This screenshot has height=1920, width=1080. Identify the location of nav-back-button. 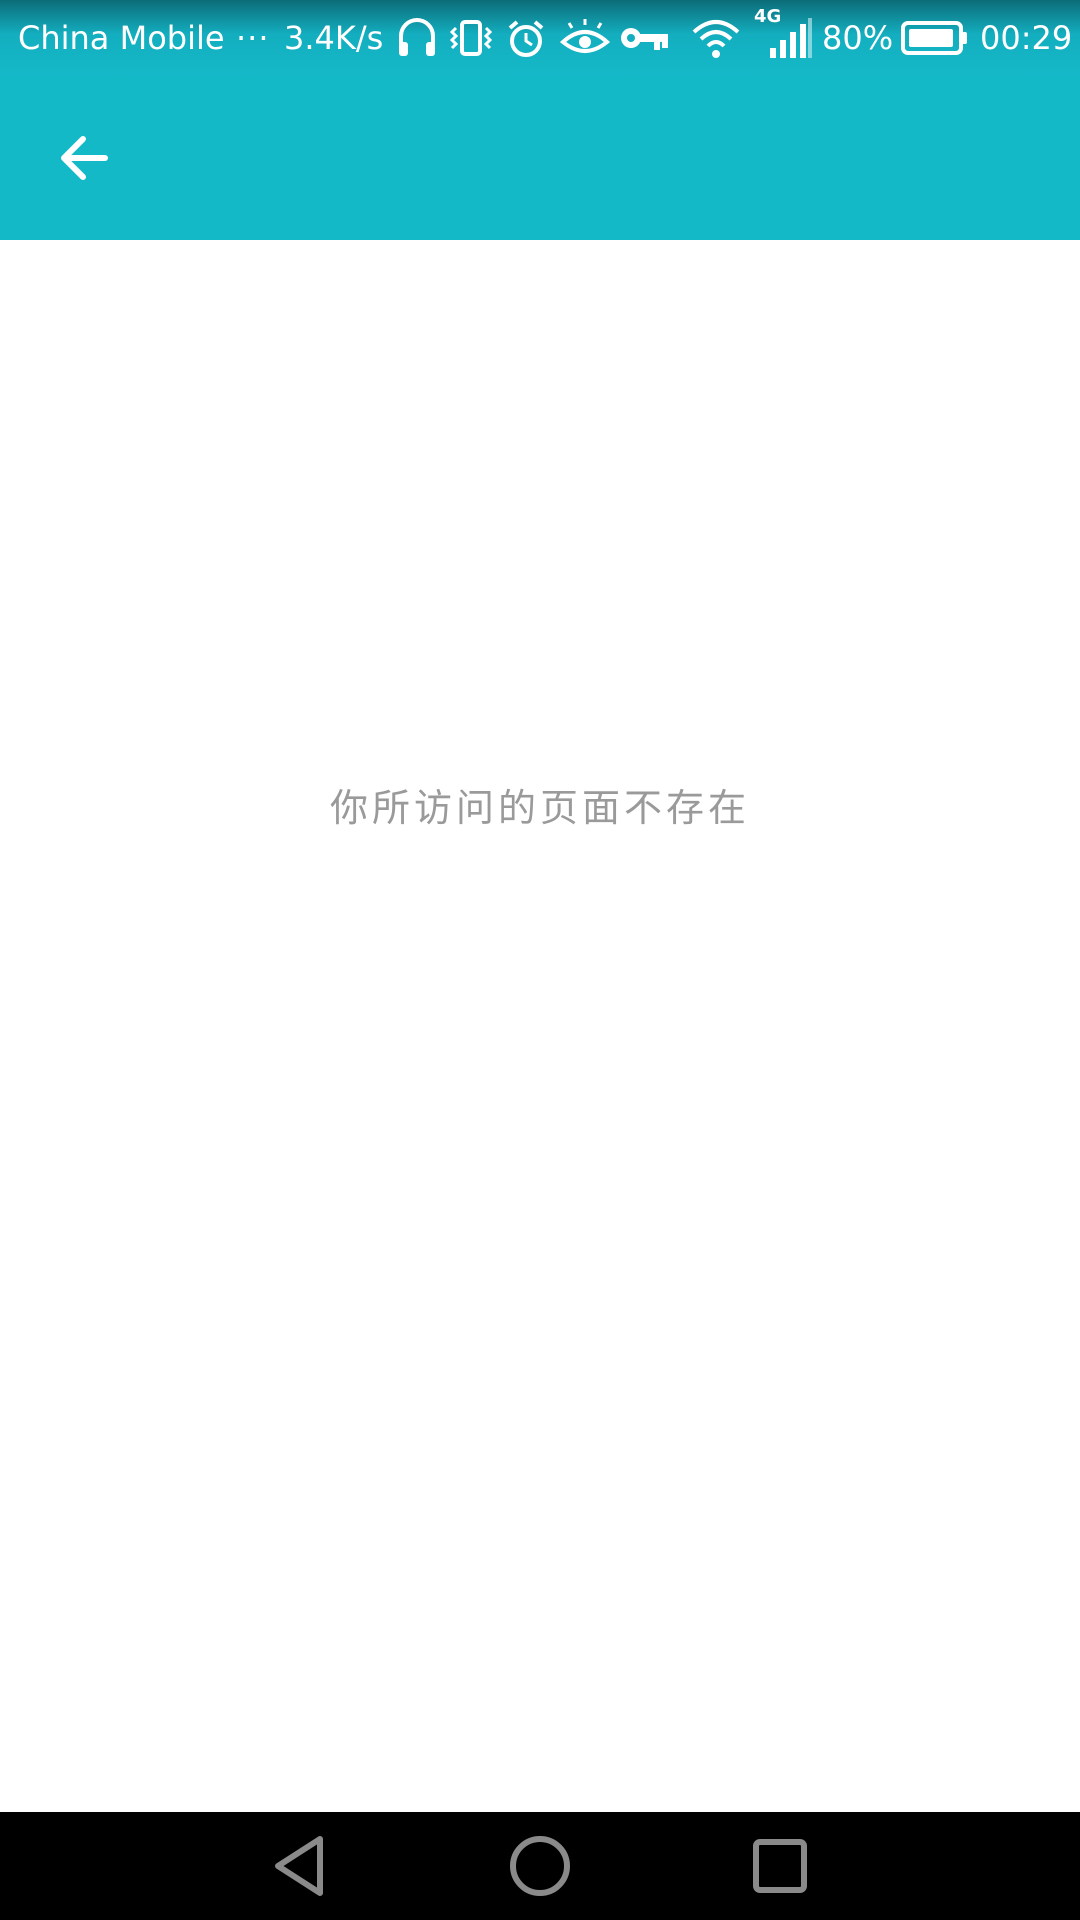
(300, 1866).